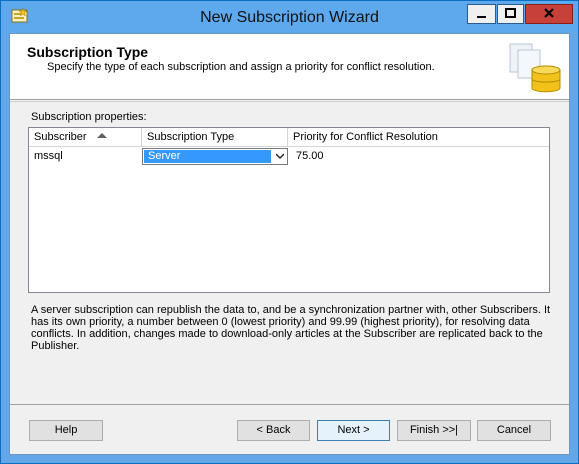 The width and height of the screenshot is (579, 464). Describe the element at coordinates (215, 137) in the screenshot. I see `column-header-subscription-type: Subscription Type` at that location.